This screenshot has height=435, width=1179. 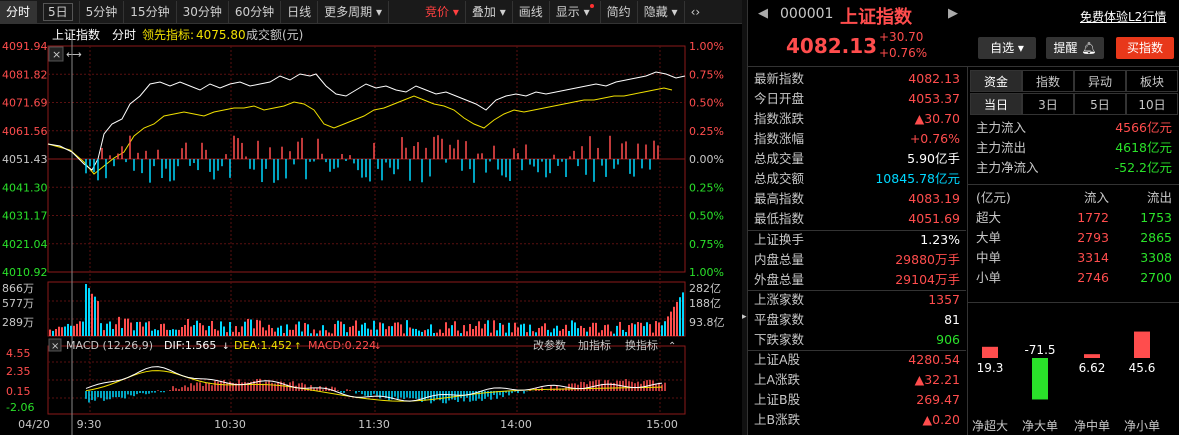 What do you see at coordinates (777, 399) in the screenshot?
I see `stat-label: 上证B股` at bounding box center [777, 399].